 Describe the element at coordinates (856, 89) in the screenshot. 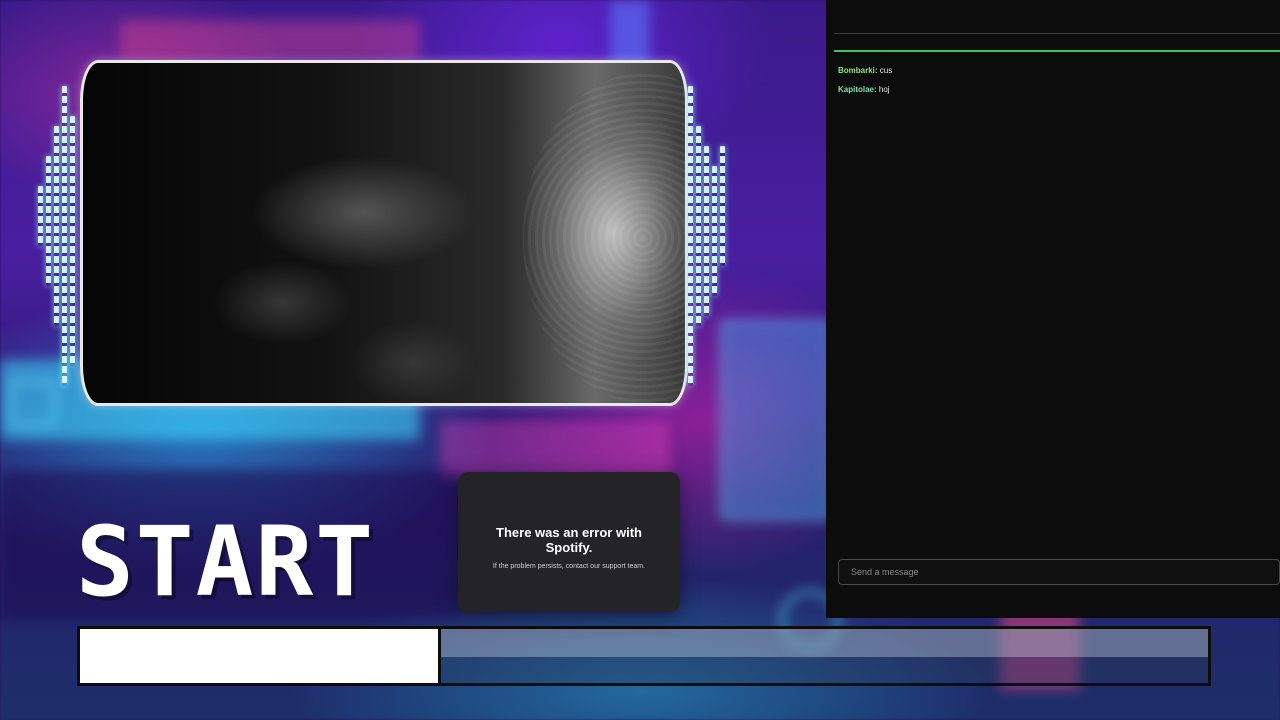

I see `chat-username: Kapitolae` at that location.